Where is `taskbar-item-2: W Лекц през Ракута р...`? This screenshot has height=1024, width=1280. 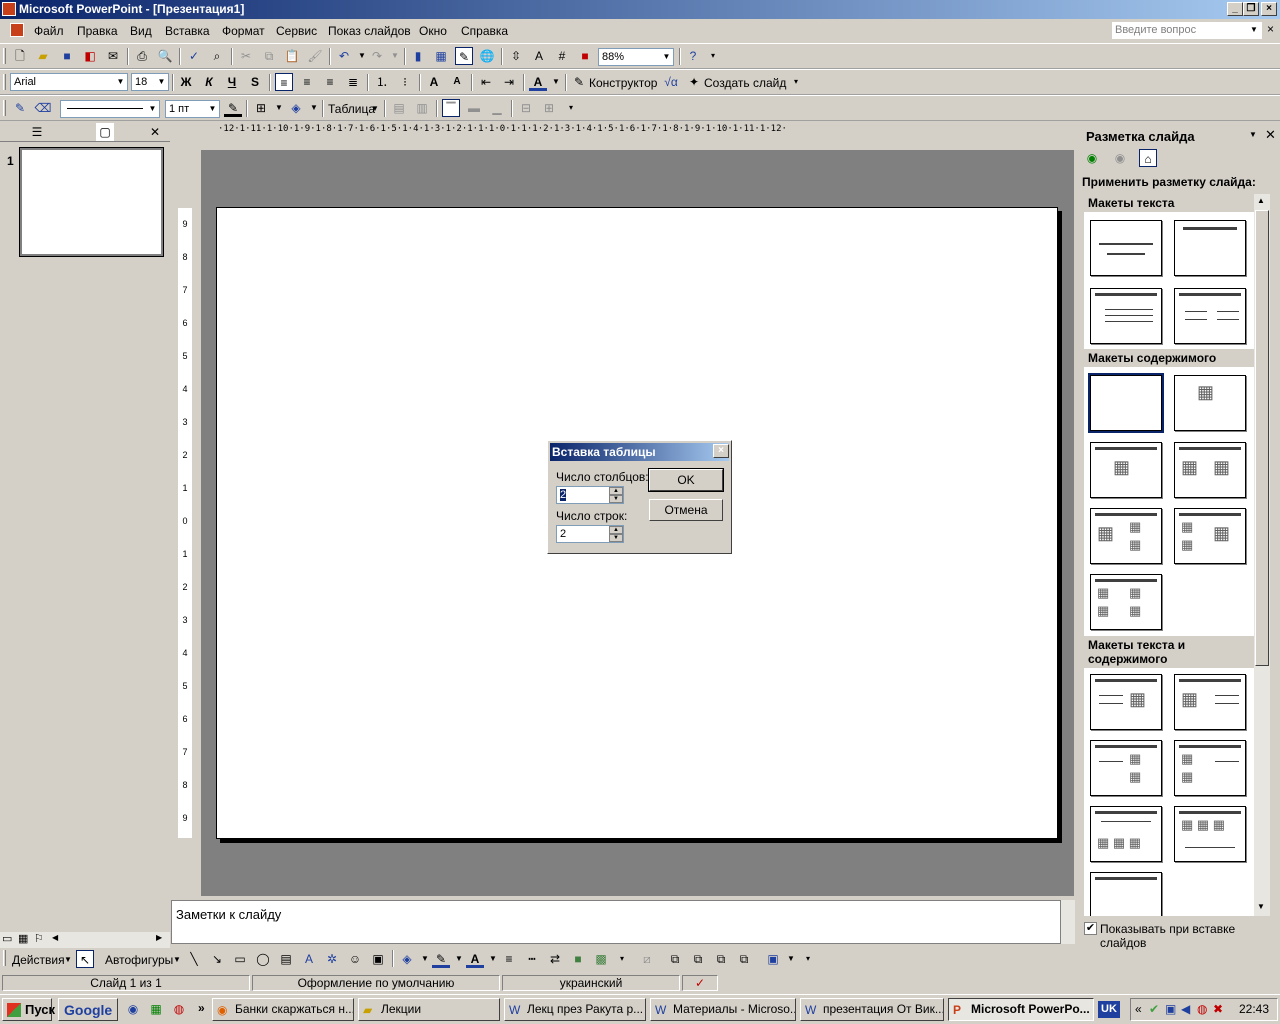
taskbar-item-2: W Лекц през Ракута р... is located at coordinates (575, 1009).